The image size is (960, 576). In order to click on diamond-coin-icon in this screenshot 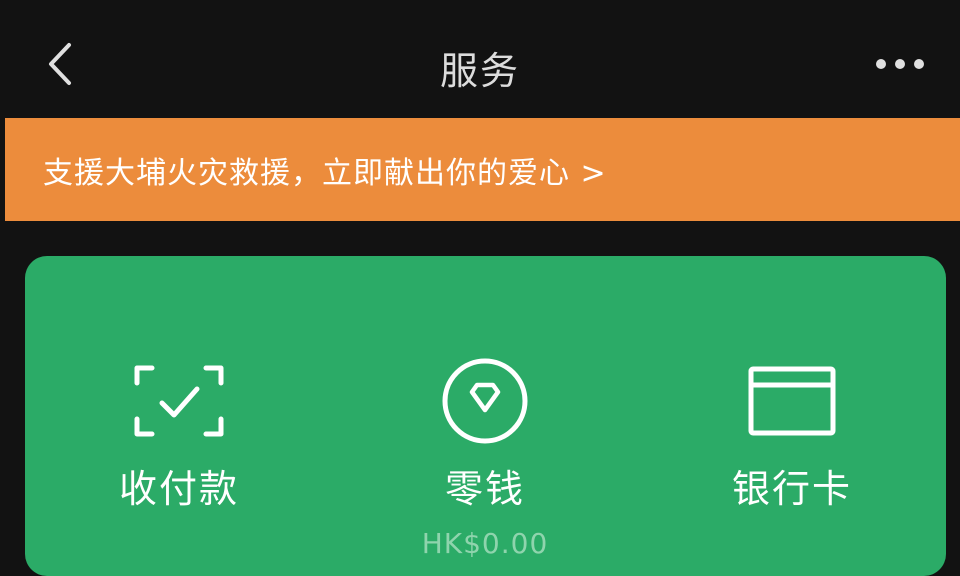, I will do `click(485, 401)`.